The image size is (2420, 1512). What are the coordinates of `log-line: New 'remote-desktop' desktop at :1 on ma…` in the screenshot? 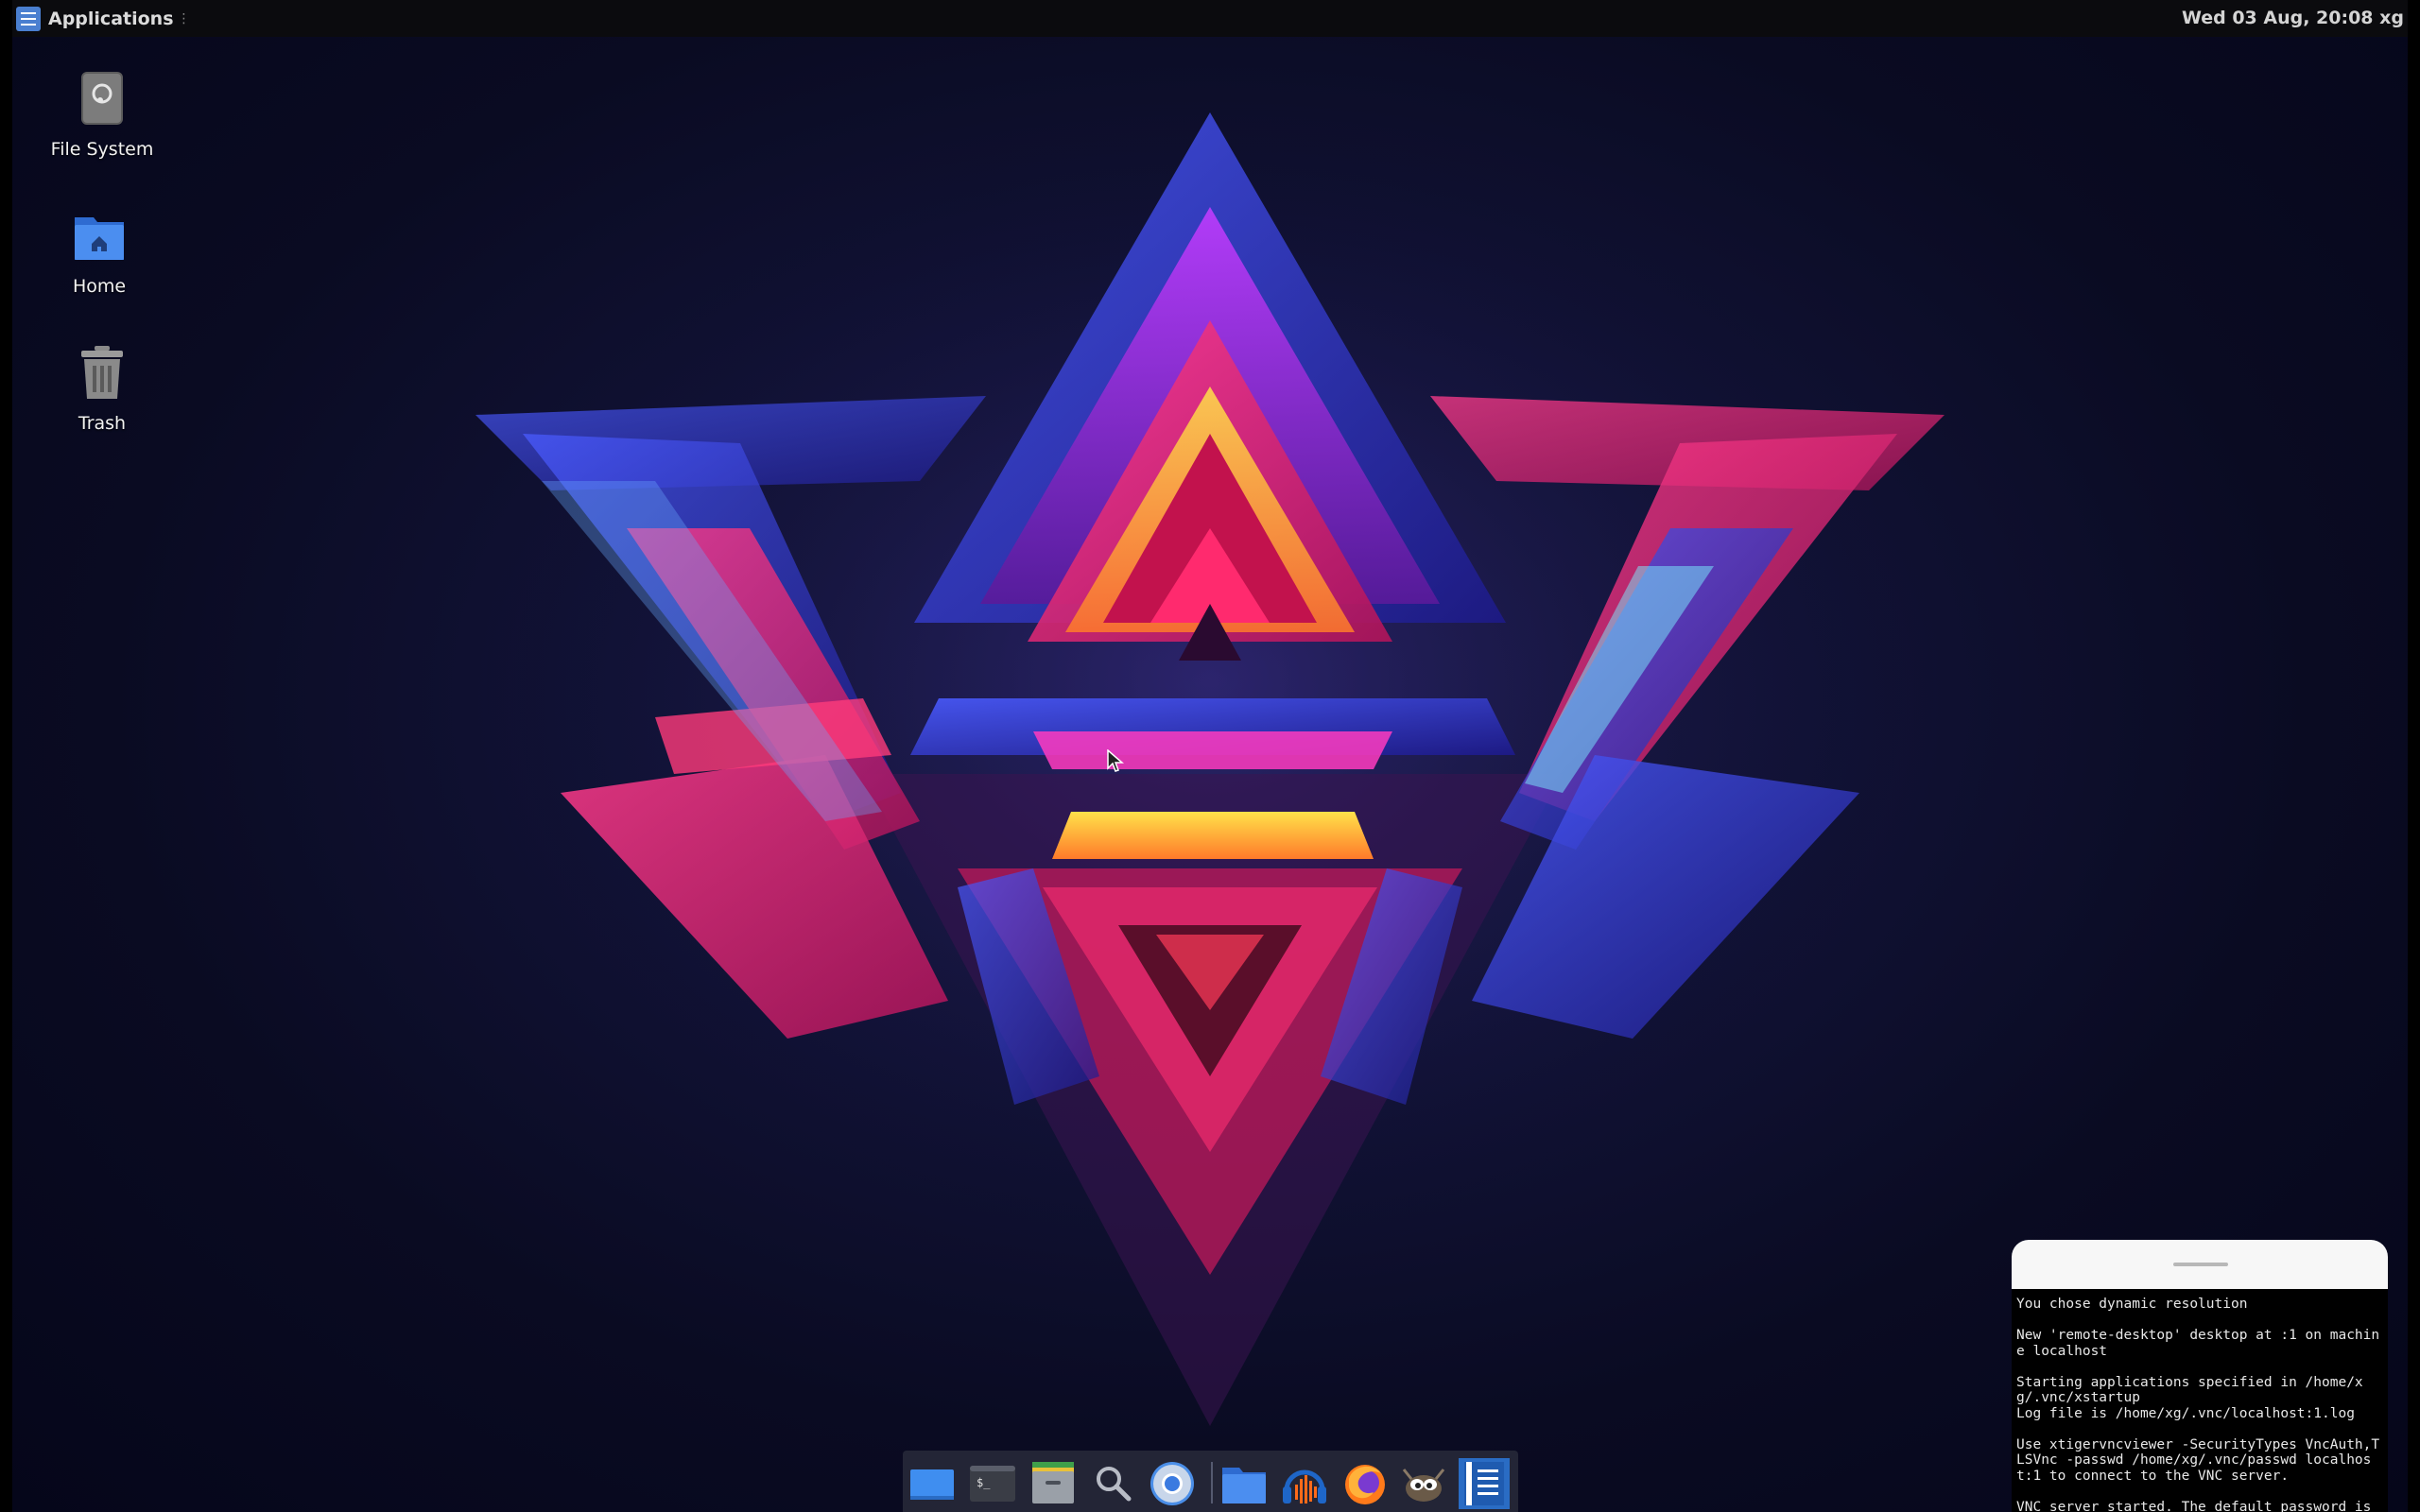 It's located at (2198, 1343).